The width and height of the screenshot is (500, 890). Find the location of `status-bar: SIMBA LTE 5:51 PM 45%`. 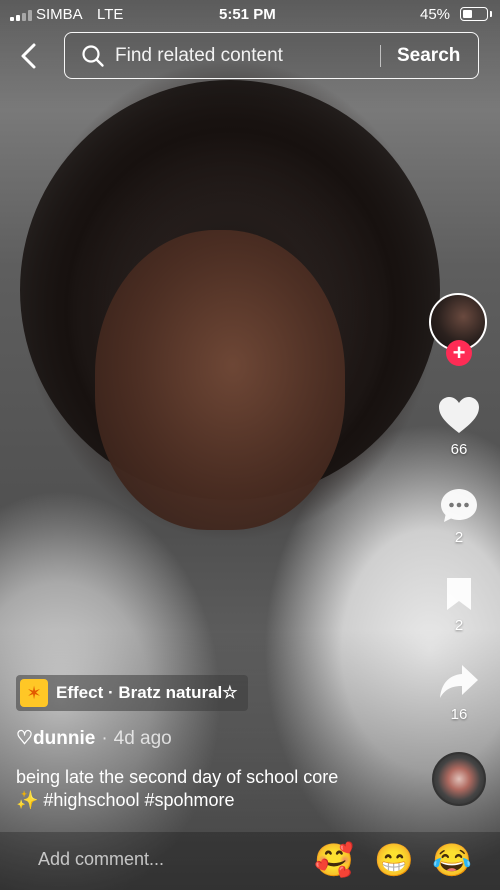

status-bar: SIMBA LTE 5:51 PM 45% is located at coordinates (250, 15).